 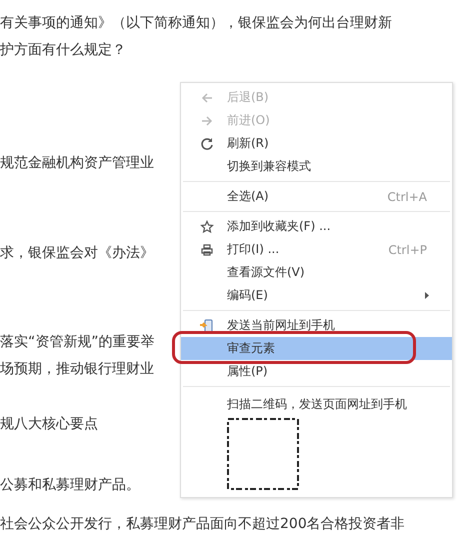 What do you see at coordinates (207, 97) in the screenshot?
I see `arrow-left-icon` at bounding box center [207, 97].